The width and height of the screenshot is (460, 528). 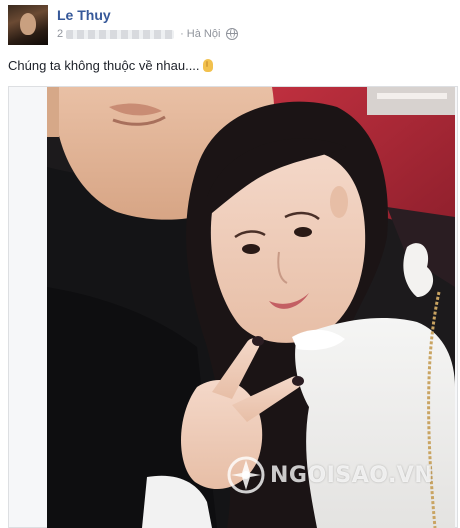 I want to click on globe-icon, so click(x=232, y=34).